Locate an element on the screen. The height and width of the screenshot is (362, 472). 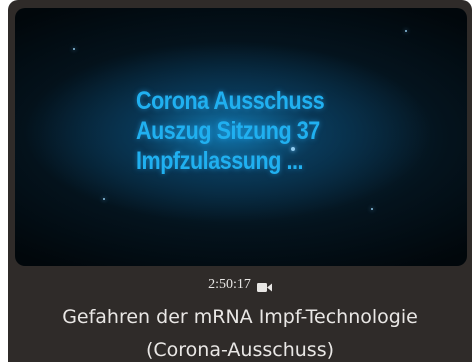
video-title-line-2: (Corona-Ausschuss) is located at coordinates (240, 350).